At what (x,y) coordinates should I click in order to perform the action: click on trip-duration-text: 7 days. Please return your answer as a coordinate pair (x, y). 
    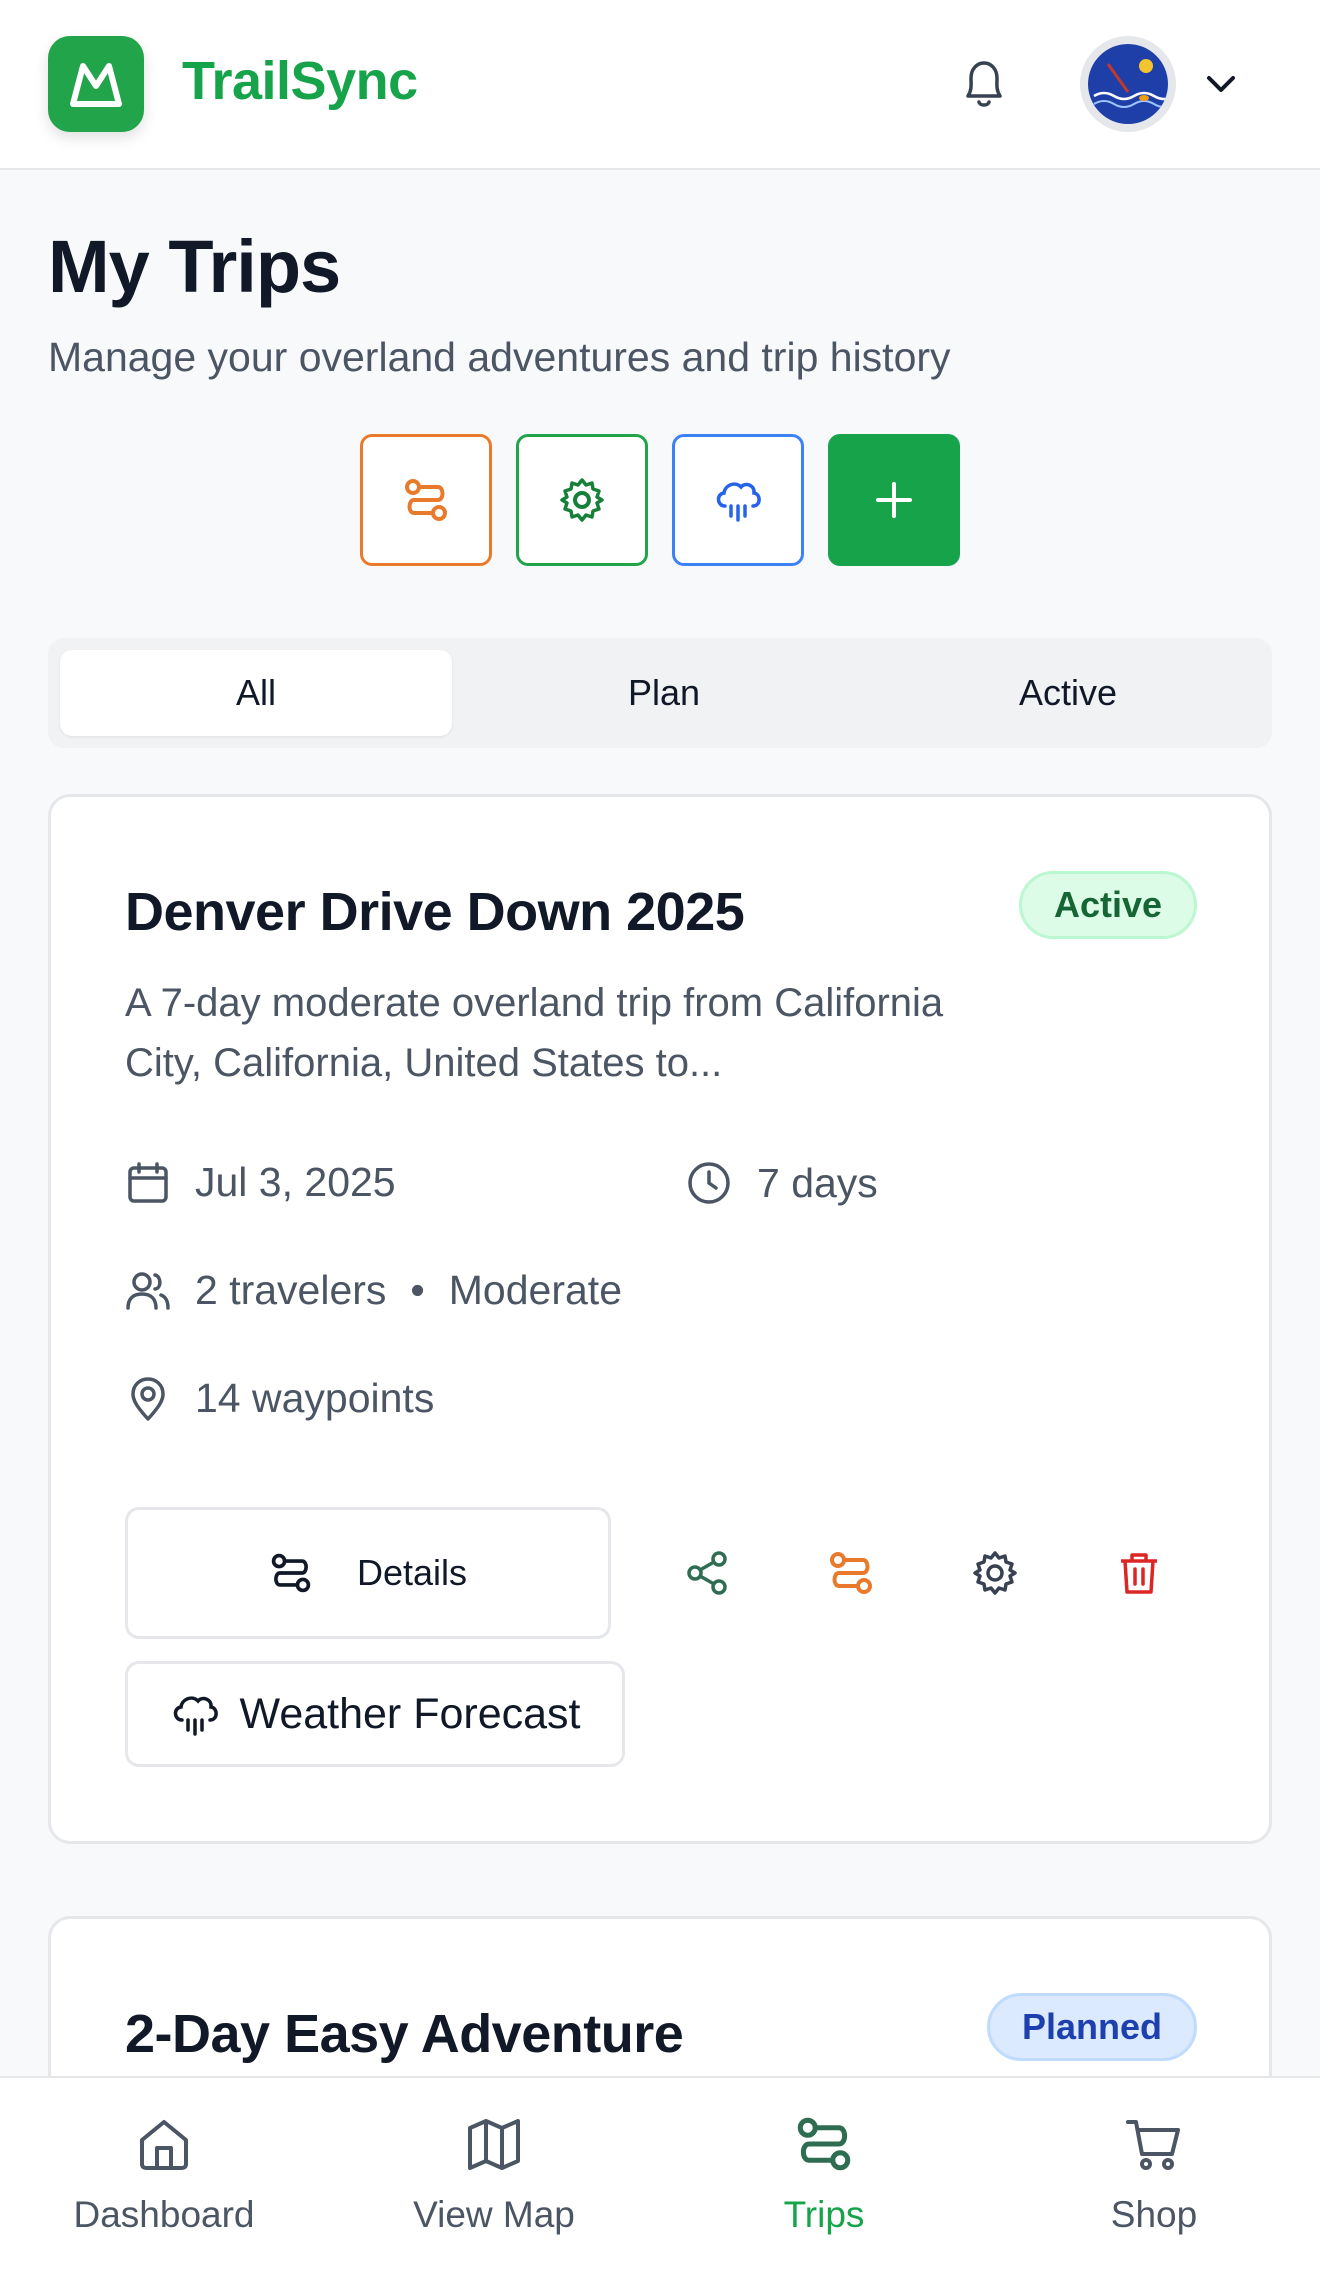
    Looking at the image, I should click on (817, 1182).